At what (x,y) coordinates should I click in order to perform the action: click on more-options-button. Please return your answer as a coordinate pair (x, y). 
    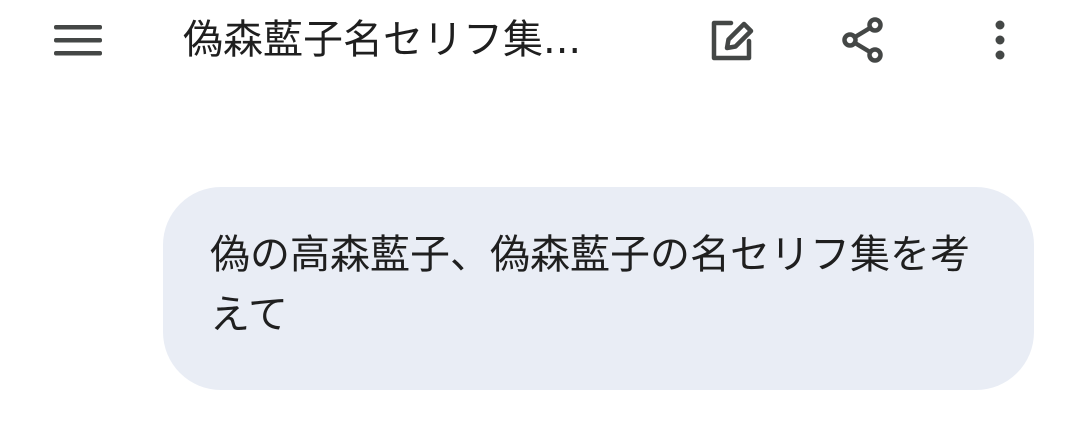
    Looking at the image, I should click on (1000, 40).